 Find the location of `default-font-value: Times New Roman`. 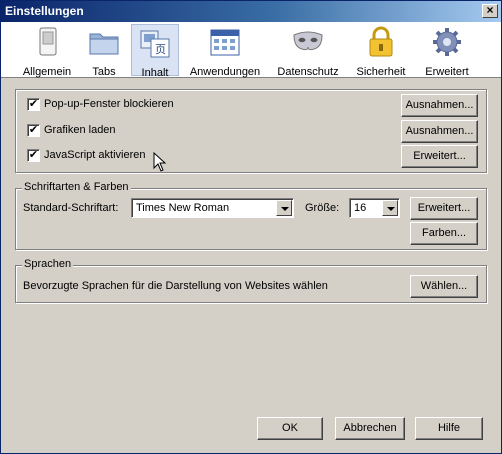

default-font-value: Times New Roman is located at coordinates (183, 208).